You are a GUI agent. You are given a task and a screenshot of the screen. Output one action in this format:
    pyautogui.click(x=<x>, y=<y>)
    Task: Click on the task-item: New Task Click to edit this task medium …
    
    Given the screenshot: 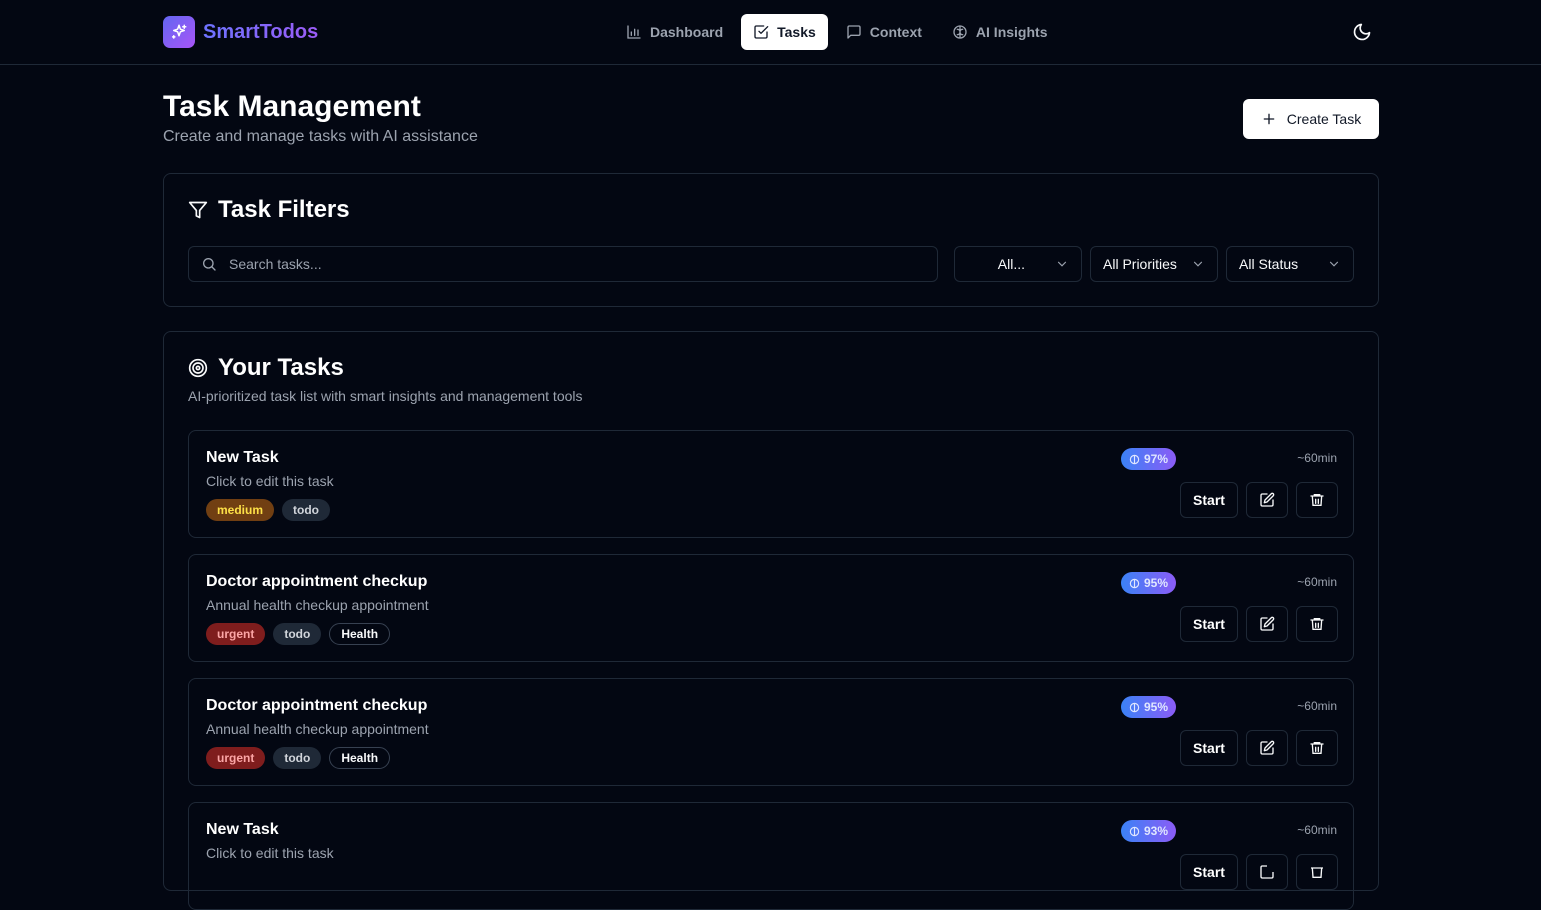 What is the action you would take?
    pyautogui.click(x=771, y=484)
    